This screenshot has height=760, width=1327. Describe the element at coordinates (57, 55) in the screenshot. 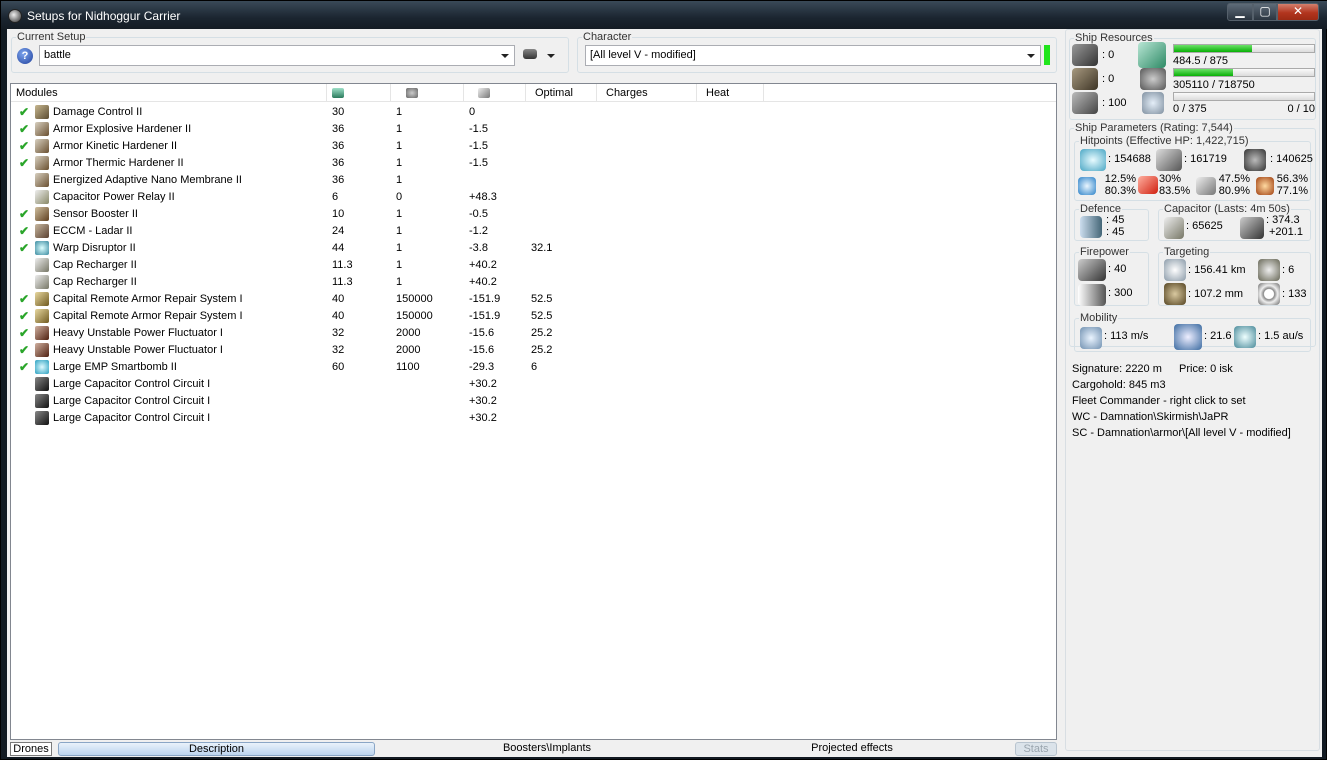

I see `setup-value: battle` at that location.